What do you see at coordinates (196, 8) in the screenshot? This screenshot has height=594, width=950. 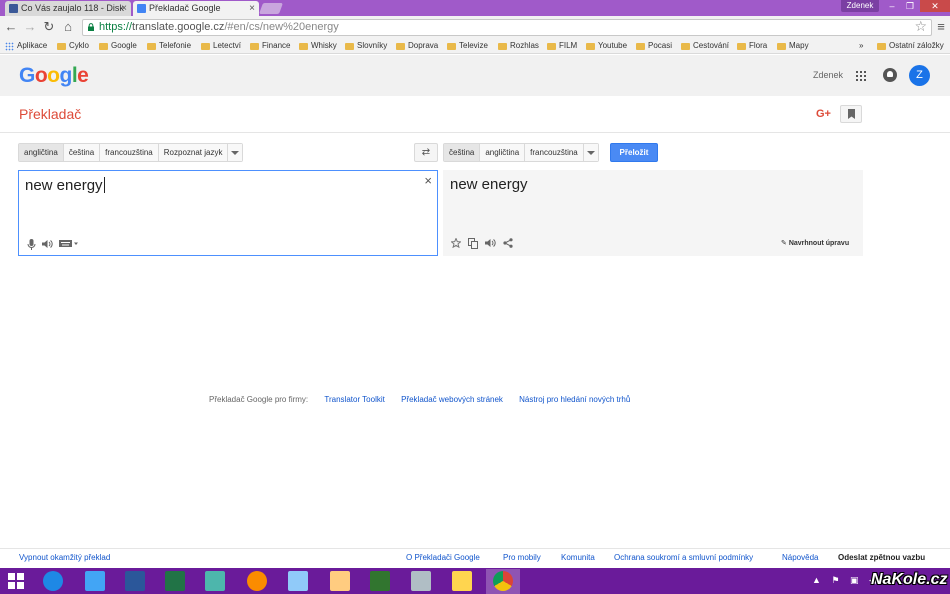 I see `tab-google-translate: Překladač Google ×` at bounding box center [196, 8].